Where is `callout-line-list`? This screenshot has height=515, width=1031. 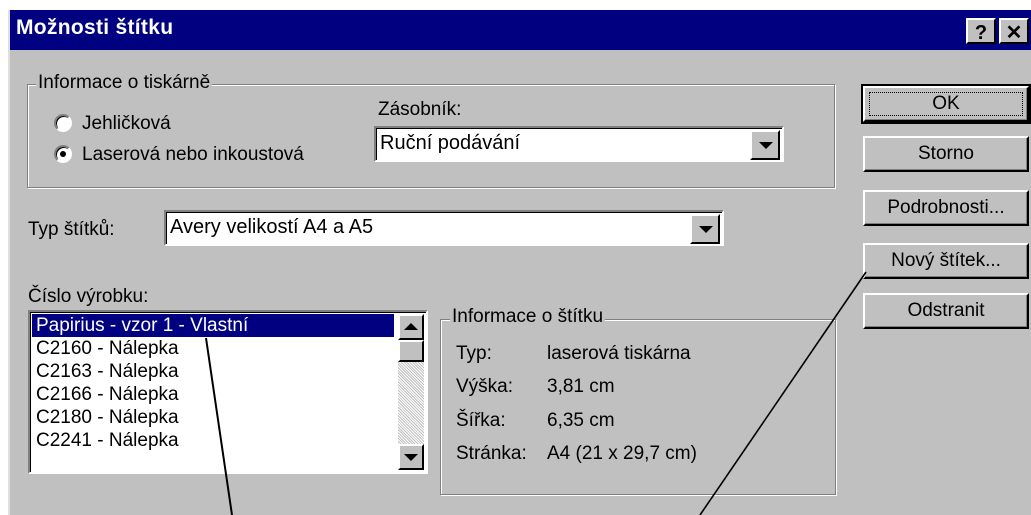
callout-line-list is located at coordinates (219, 426).